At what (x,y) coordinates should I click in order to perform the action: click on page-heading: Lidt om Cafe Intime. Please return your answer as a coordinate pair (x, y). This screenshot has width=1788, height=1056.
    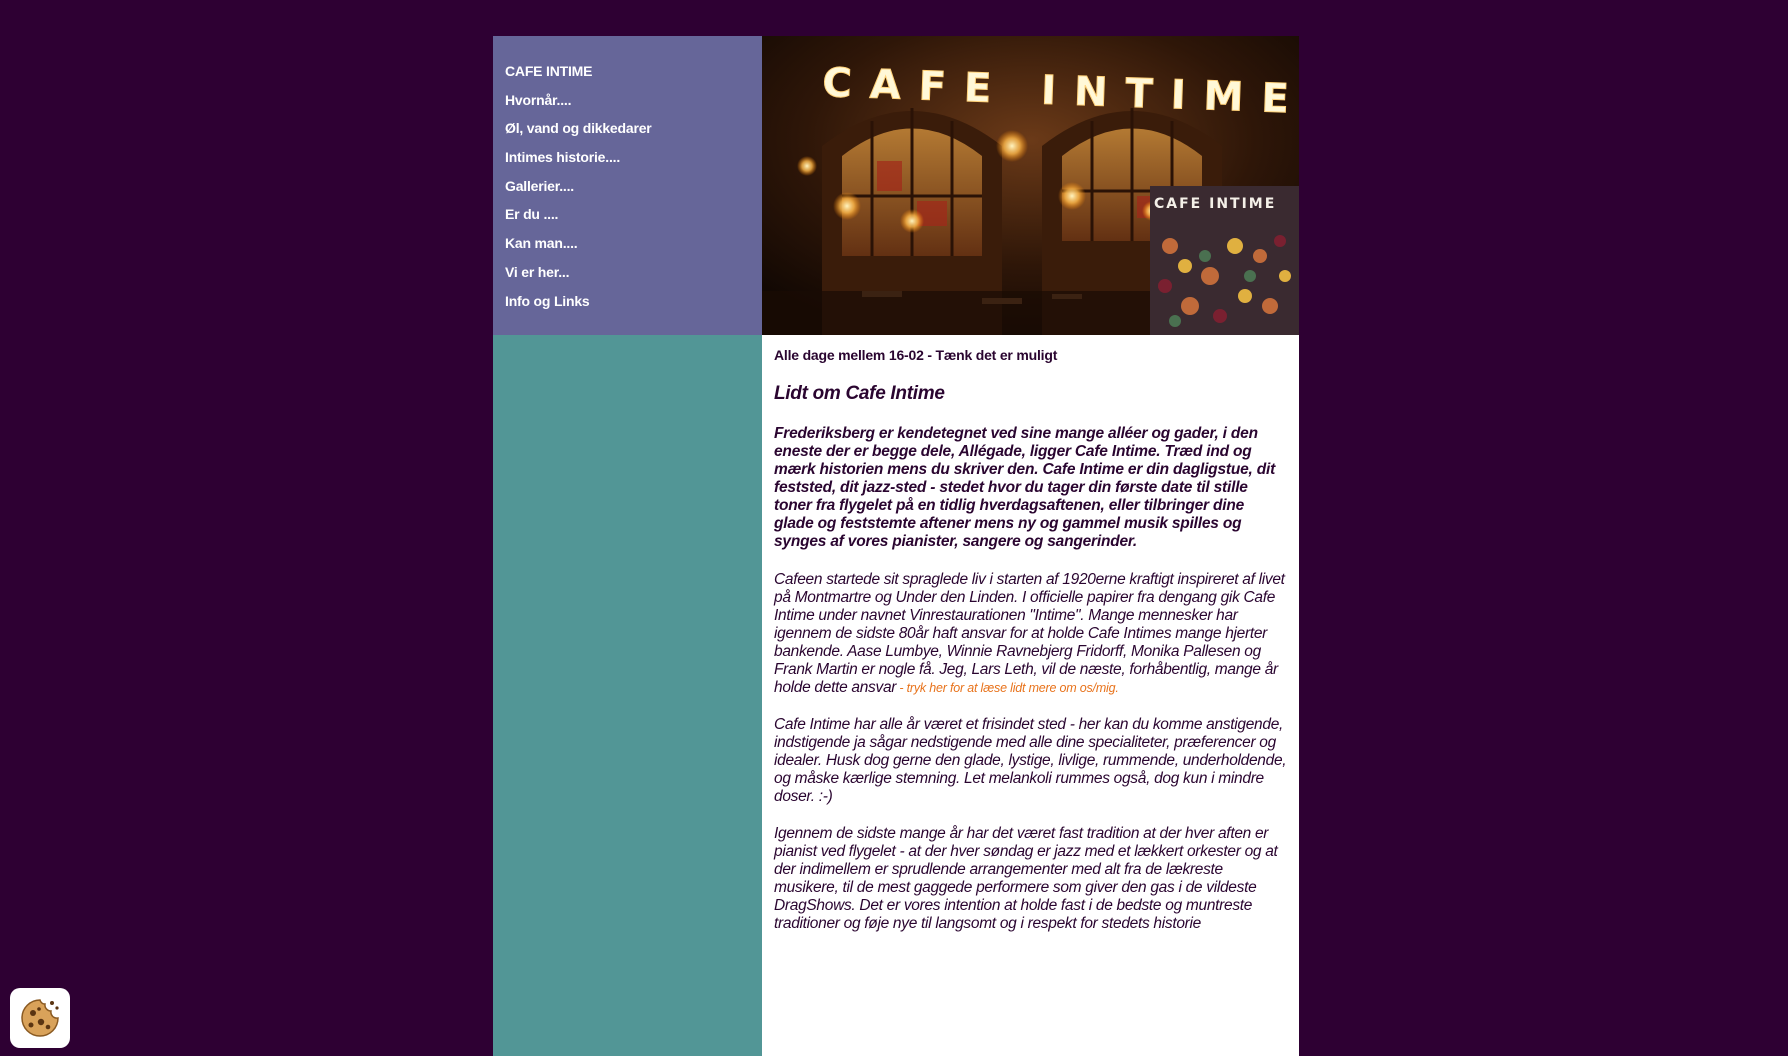
    Looking at the image, I should click on (859, 393).